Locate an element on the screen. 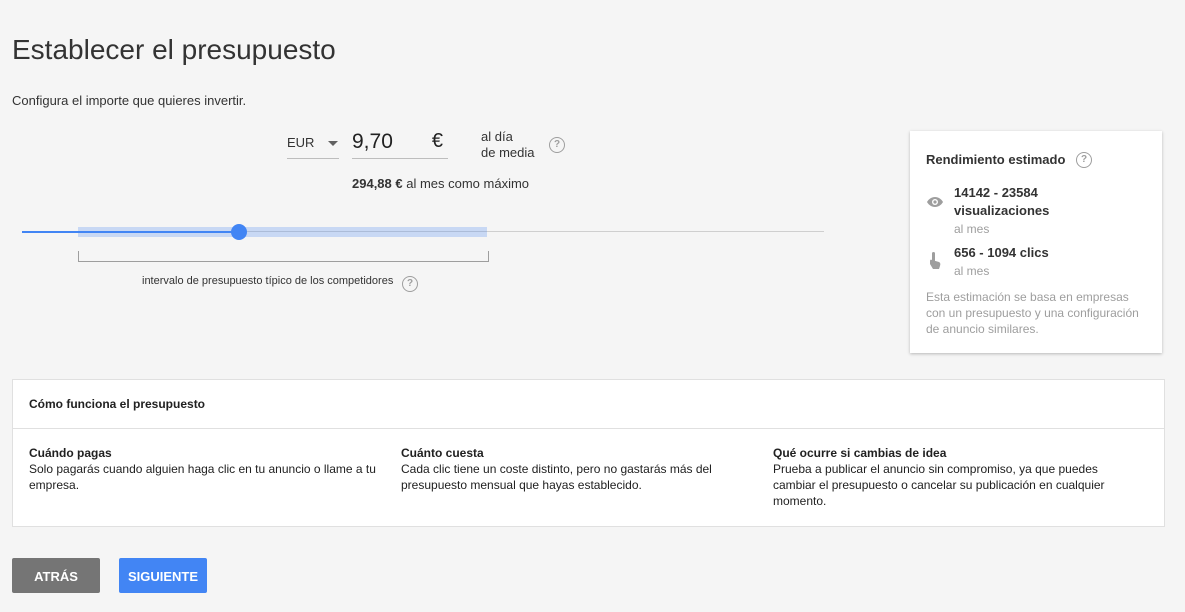  next-button: SIGUIENTE is located at coordinates (163, 575).